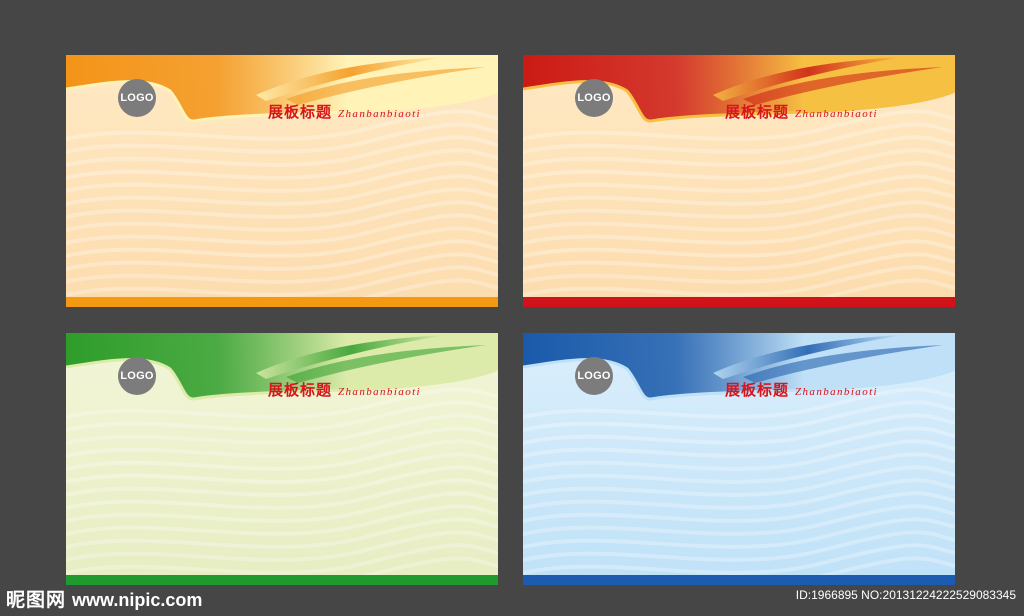  I want to click on site-watermark: 昵图网 www.nipic.com, so click(104, 598).